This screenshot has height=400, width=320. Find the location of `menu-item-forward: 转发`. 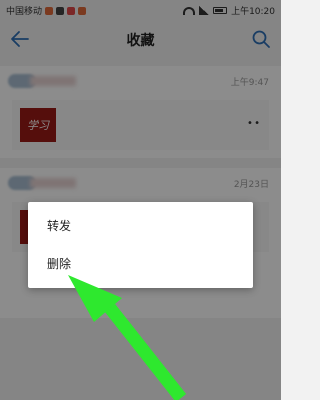

menu-item-forward: 转发 is located at coordinates (140, 226).